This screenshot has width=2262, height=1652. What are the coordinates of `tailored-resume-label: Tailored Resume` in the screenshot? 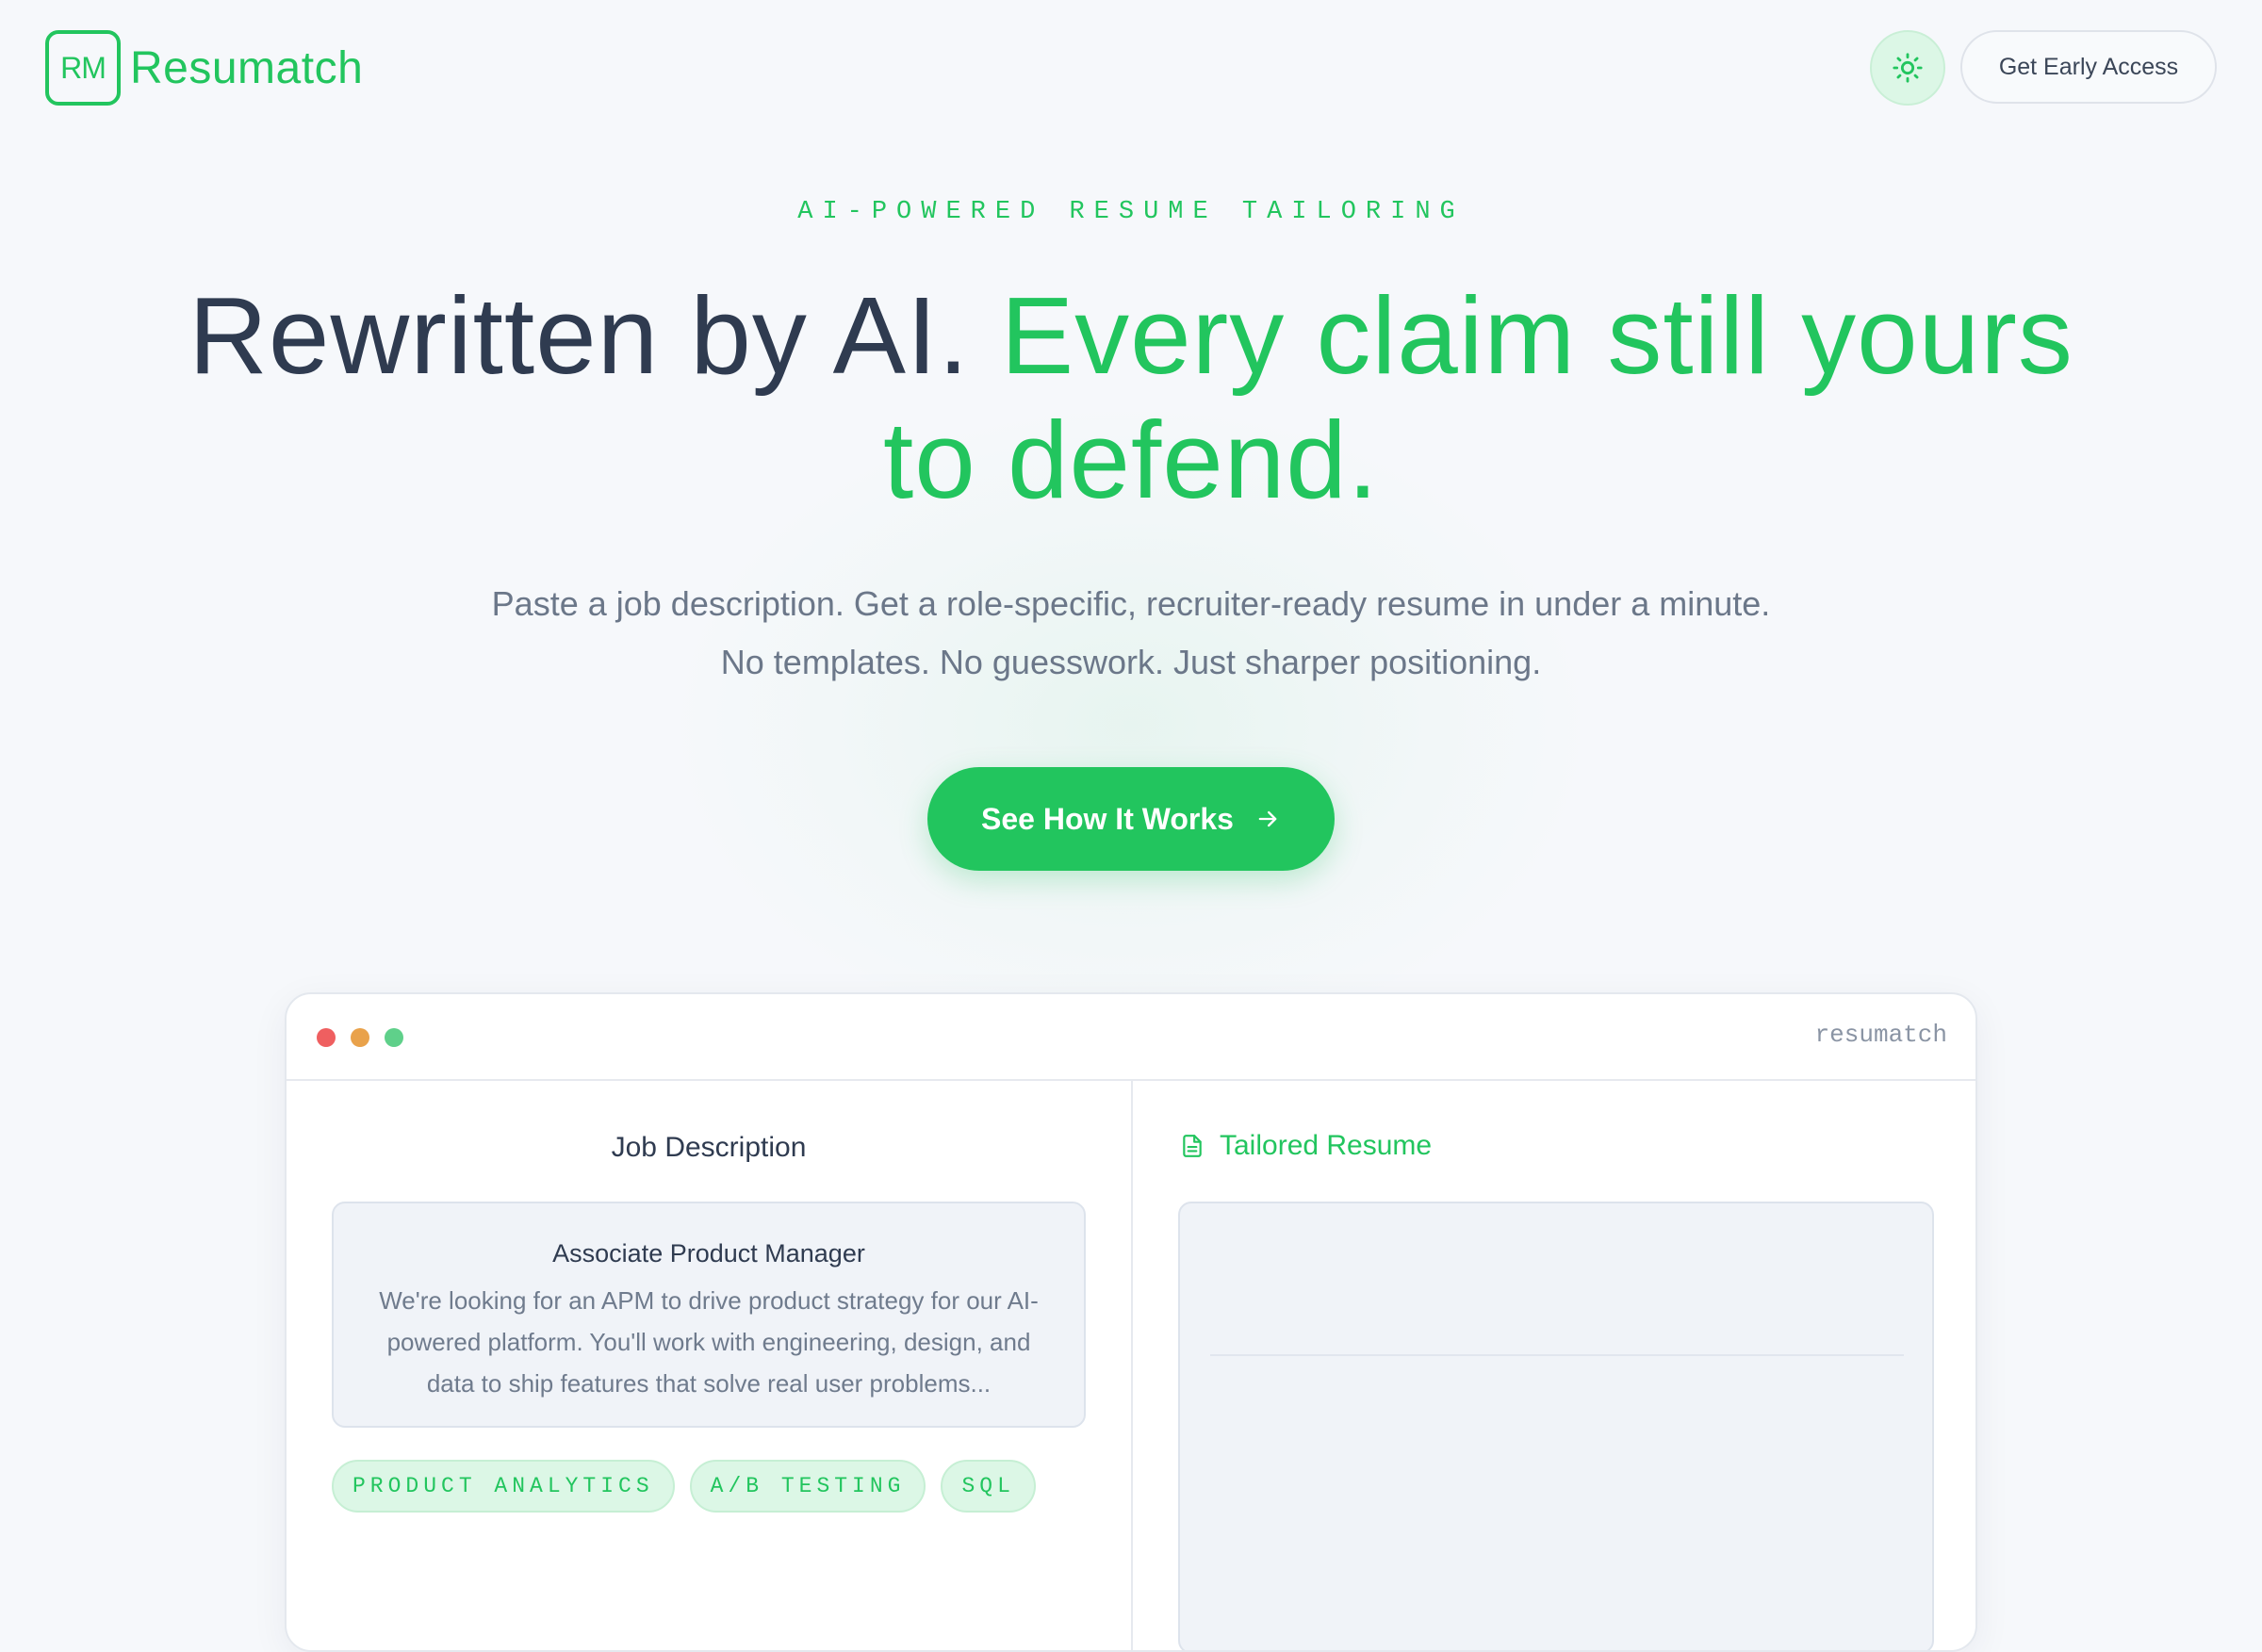 It's located at (1326, 1145).